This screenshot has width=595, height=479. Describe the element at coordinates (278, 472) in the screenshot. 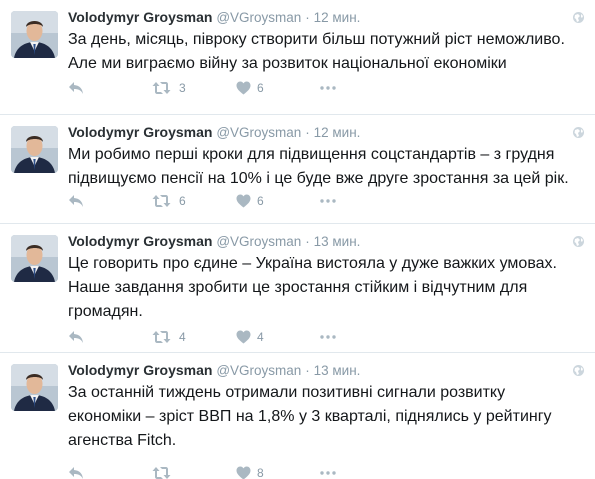

I see `like-button: 8` at that location.